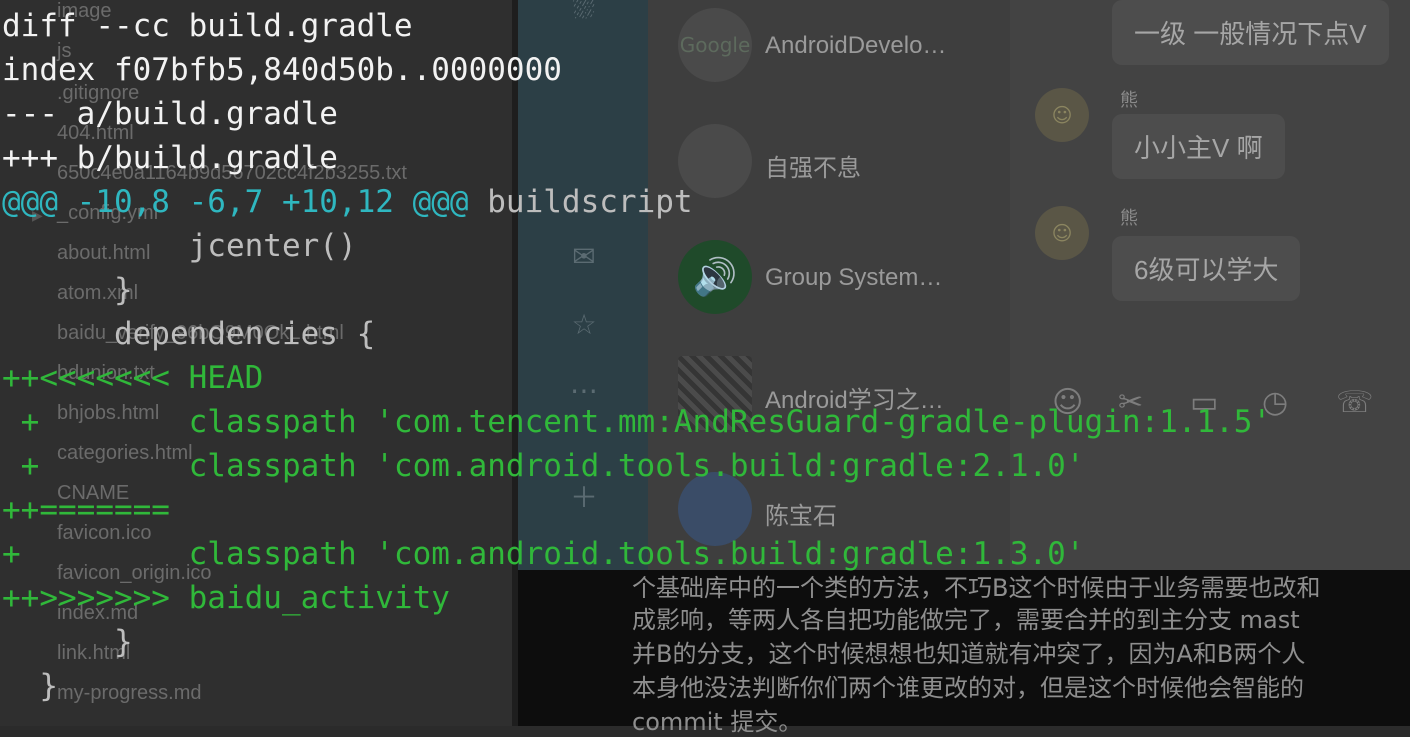  I want to click on diff-new-file-line: +++ b/build.gradle, so click(170, 158).